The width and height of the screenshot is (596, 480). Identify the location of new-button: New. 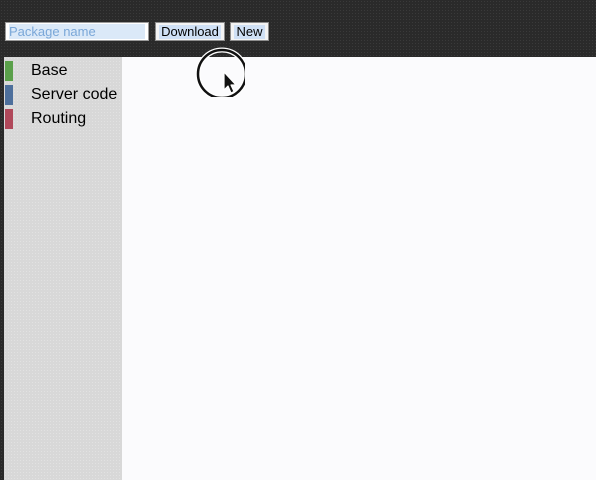
(249, 31).